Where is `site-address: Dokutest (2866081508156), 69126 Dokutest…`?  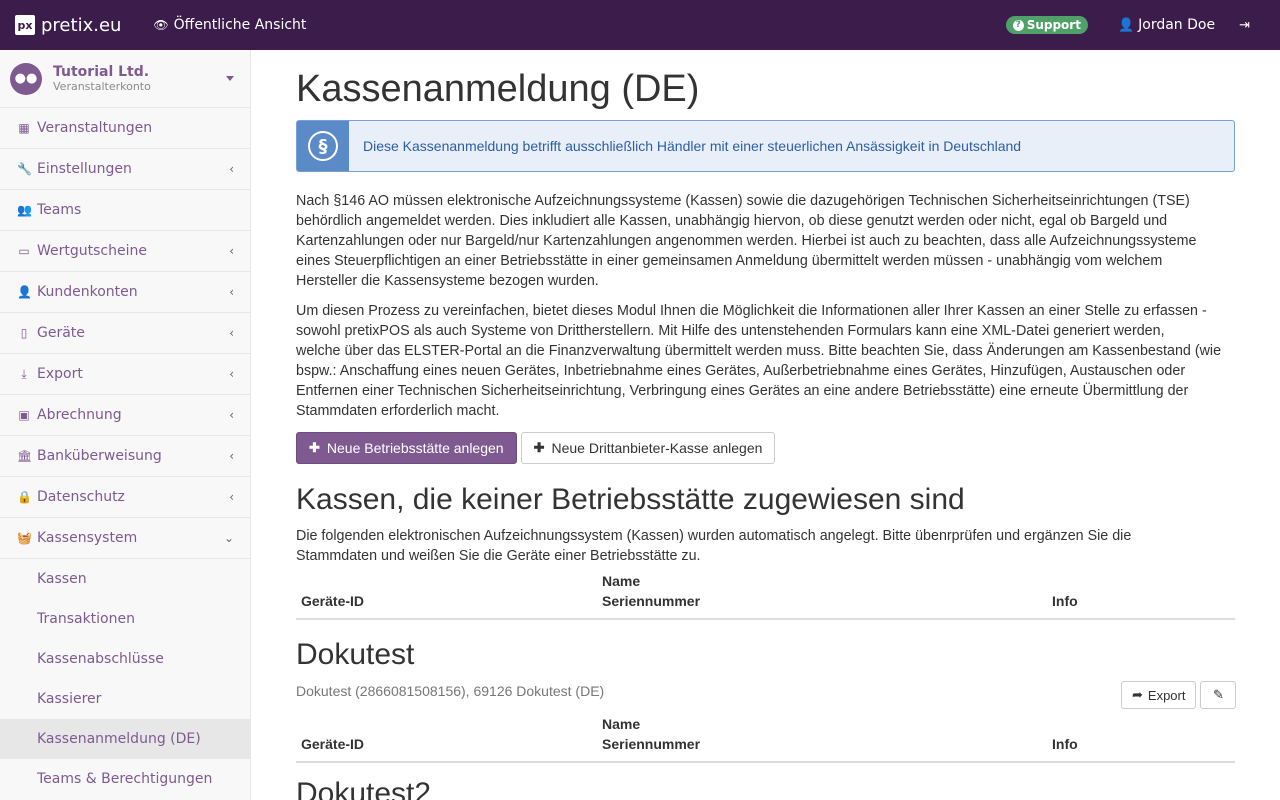 site-address: Dokutest (2866081508156), 69126 Dokutest… is located at coordinates (450, 691).